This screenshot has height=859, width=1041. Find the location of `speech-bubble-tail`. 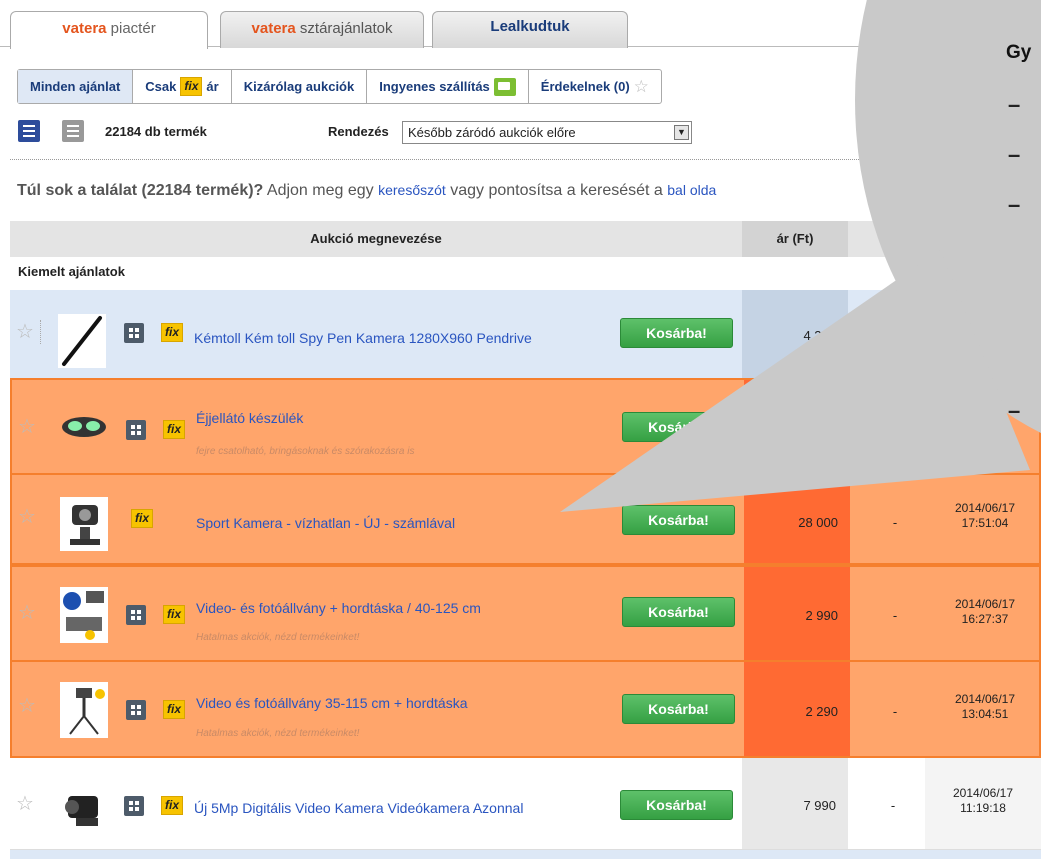

speech-bubble-tail is located at coordinates (795, 381).